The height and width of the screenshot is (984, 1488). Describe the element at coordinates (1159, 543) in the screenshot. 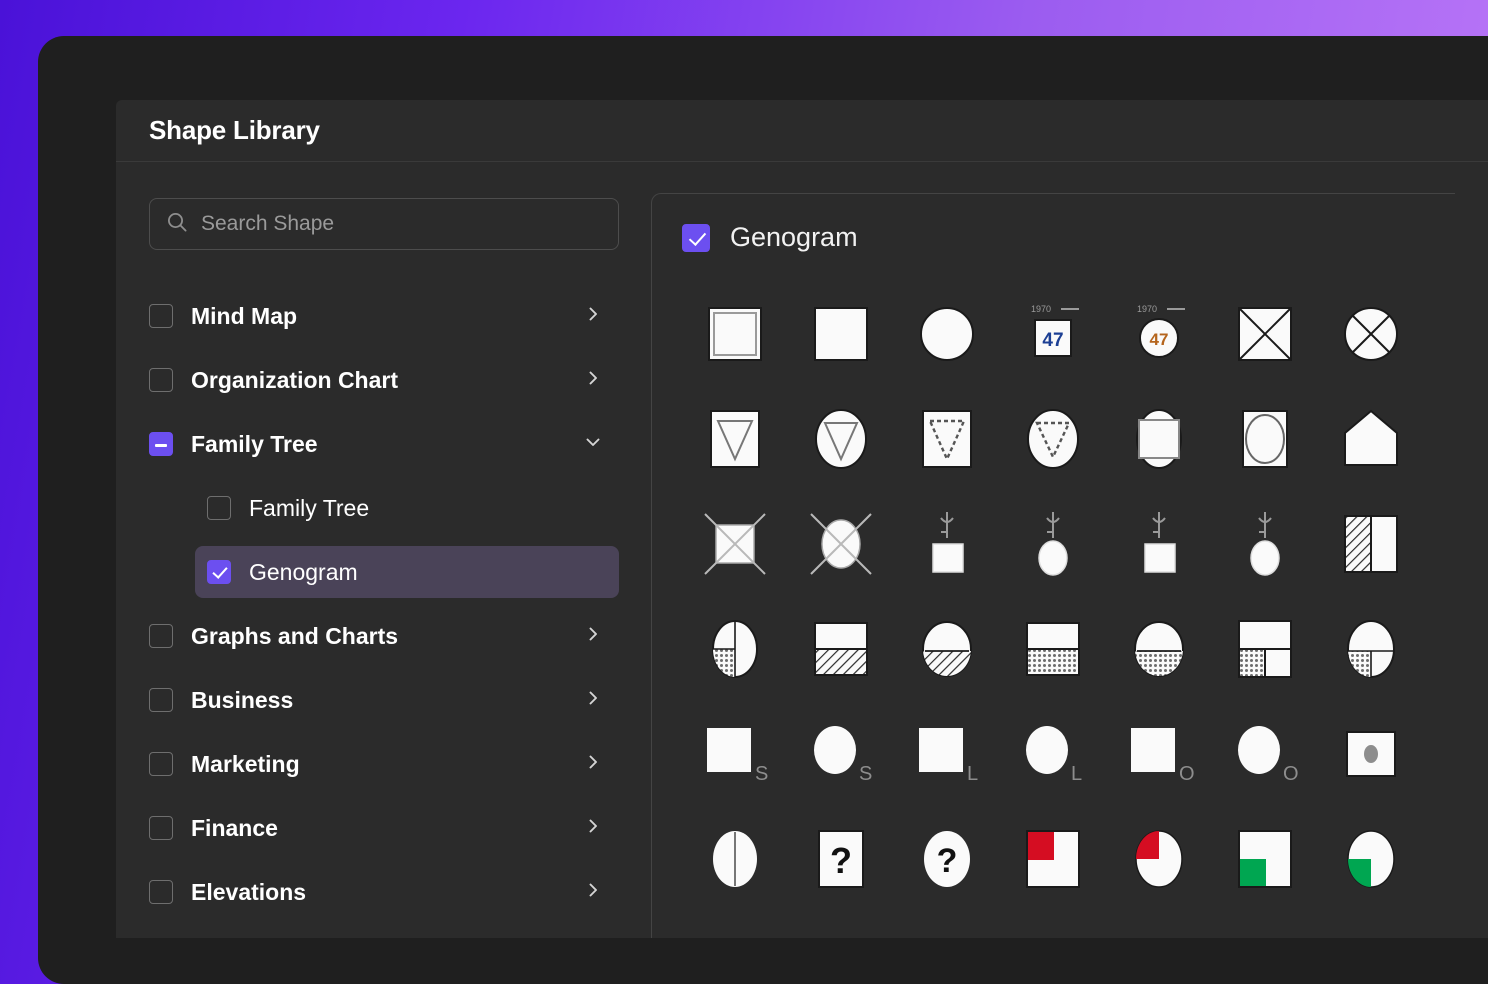

I see `shape-male-stem-square-alt` at that location.